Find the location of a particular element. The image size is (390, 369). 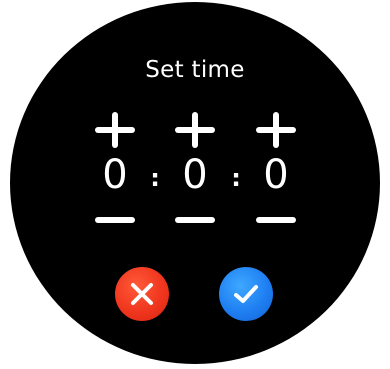

time-field-3: 0 is located at coordinates (276, 171).